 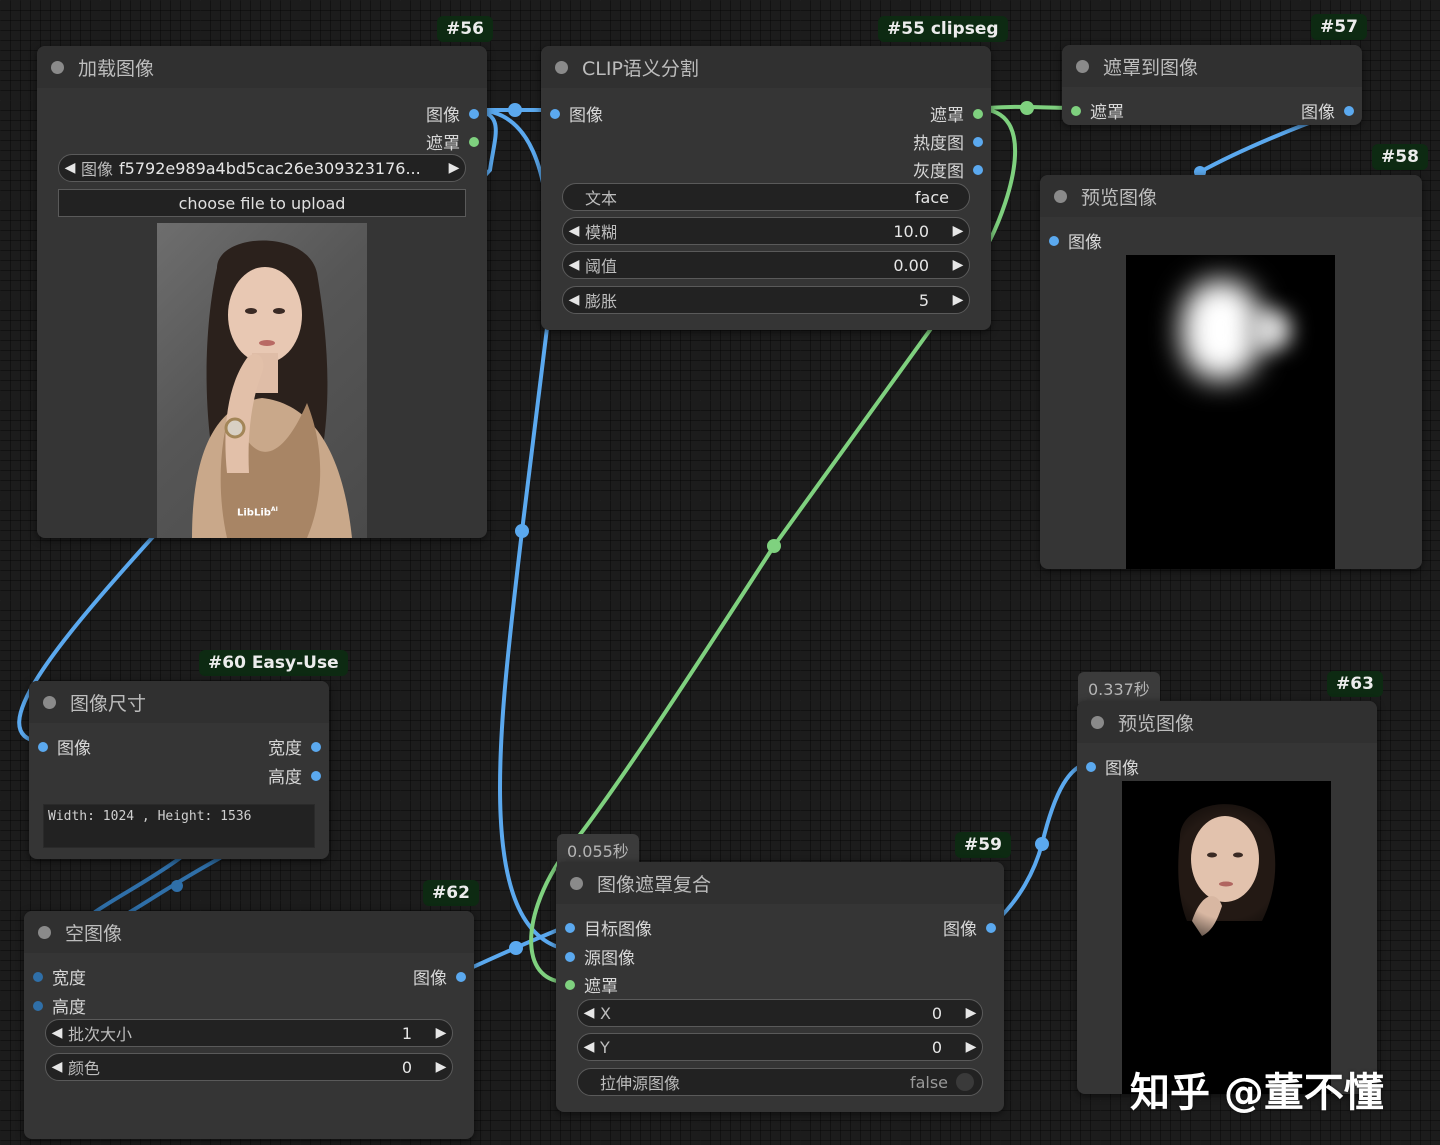 What do you see at coordinates (766, 231) in the screenshot?
I see `blur-widget: ◀ 模糊 10.0 ▶` at bounding box center [766, 231].